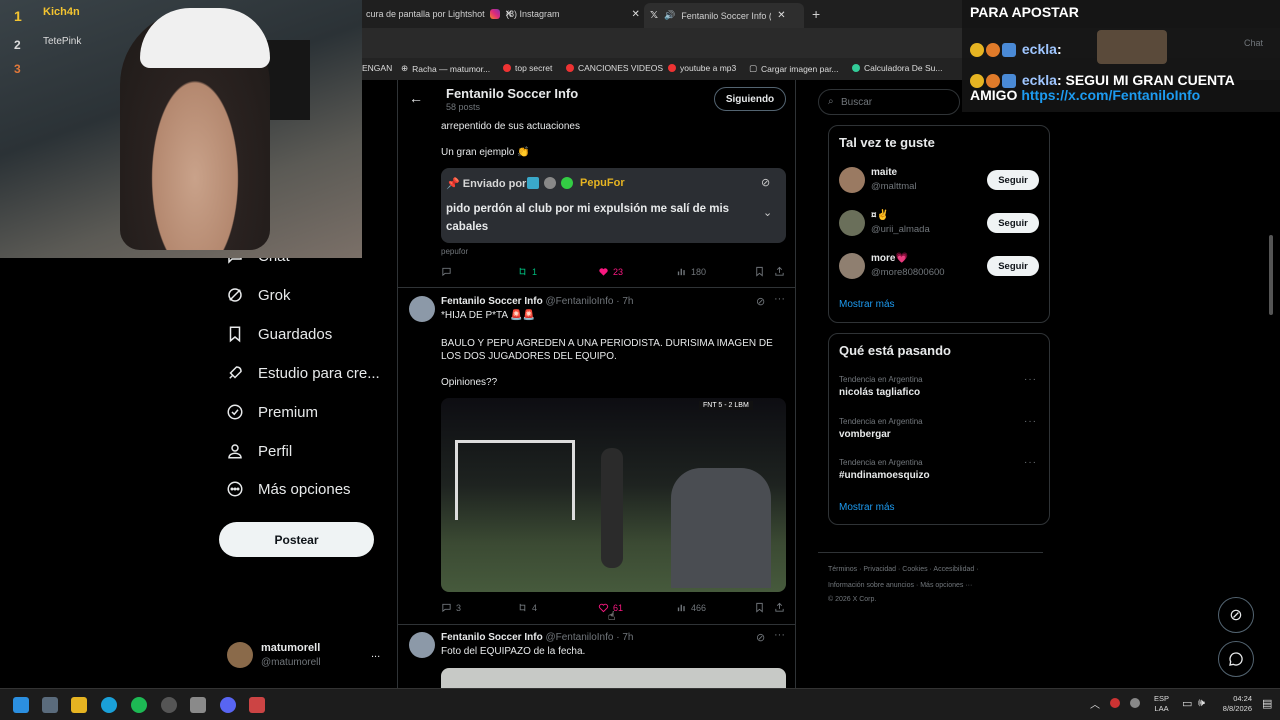  I want to click on language-indicator: ESP LAA, so click(1161, 704).